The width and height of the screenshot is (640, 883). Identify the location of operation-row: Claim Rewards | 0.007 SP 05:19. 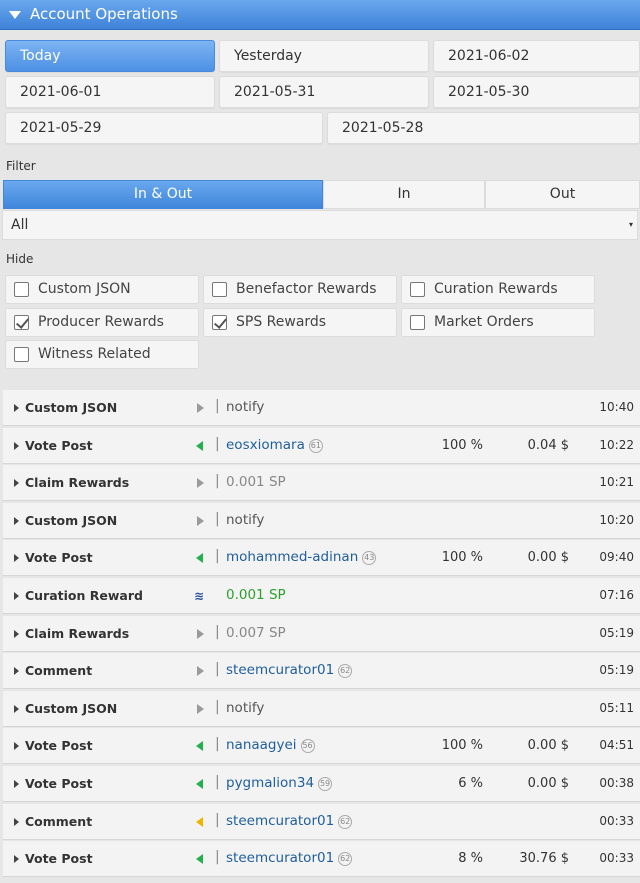
(321, 634).